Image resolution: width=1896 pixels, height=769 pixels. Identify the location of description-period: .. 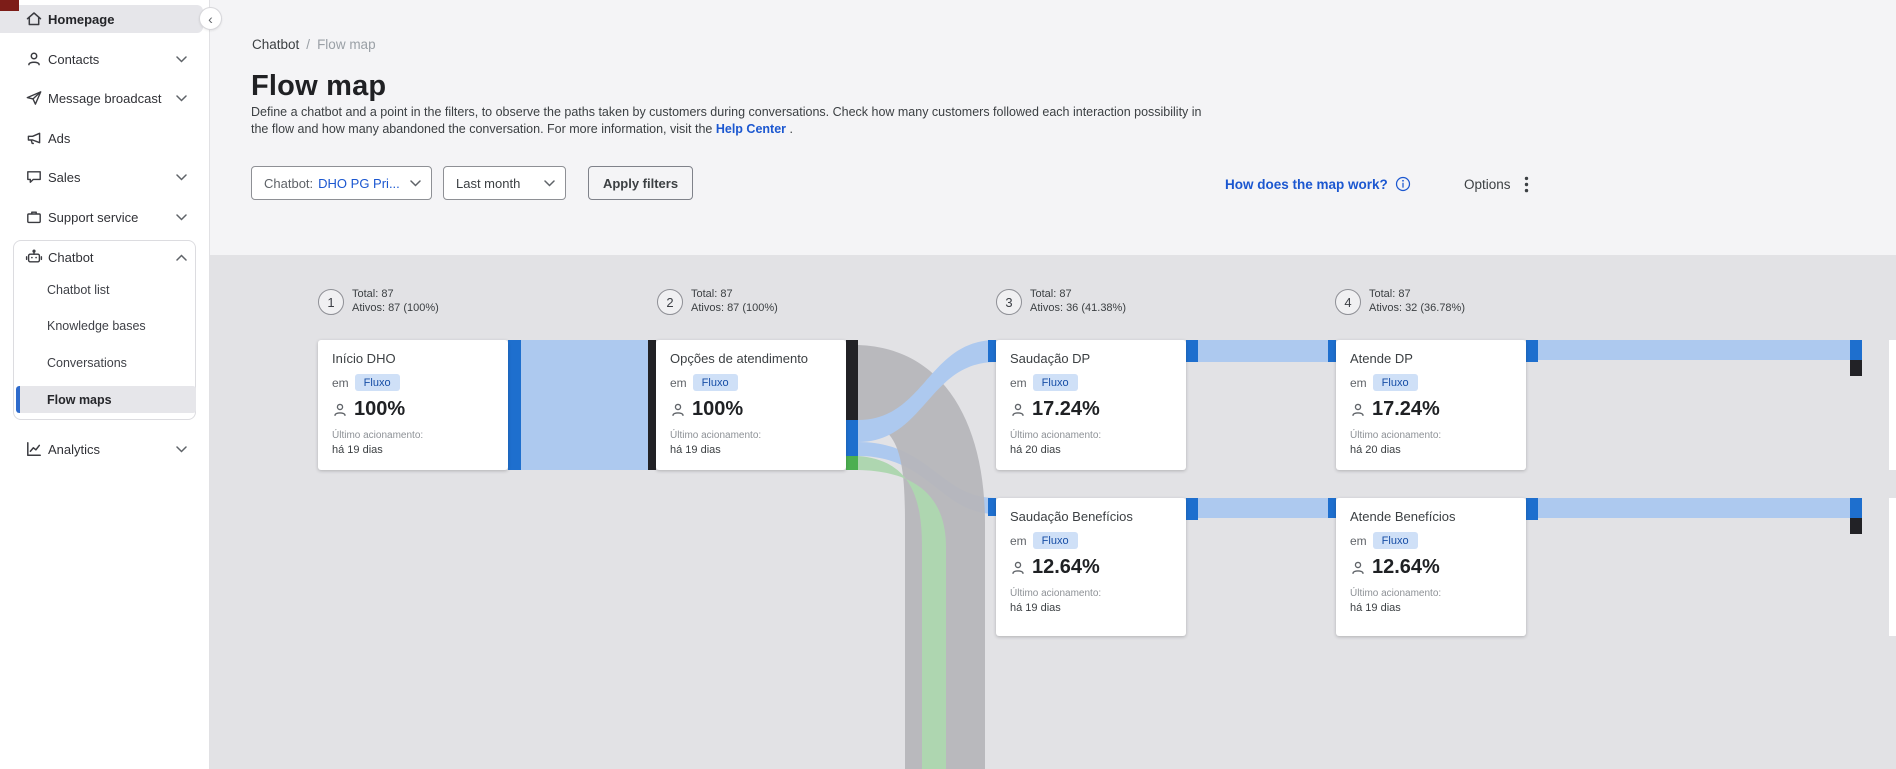
(791, 128).